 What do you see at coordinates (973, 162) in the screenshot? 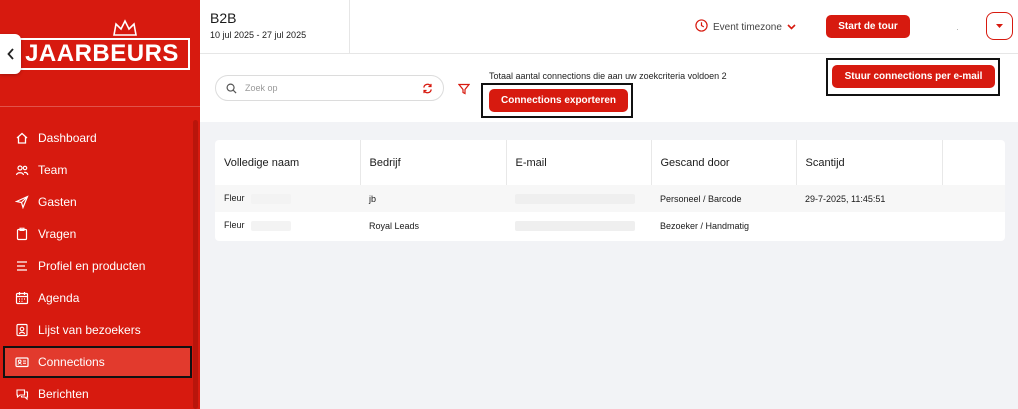
I see `column-header-actions` at bounding box center [973, 162].